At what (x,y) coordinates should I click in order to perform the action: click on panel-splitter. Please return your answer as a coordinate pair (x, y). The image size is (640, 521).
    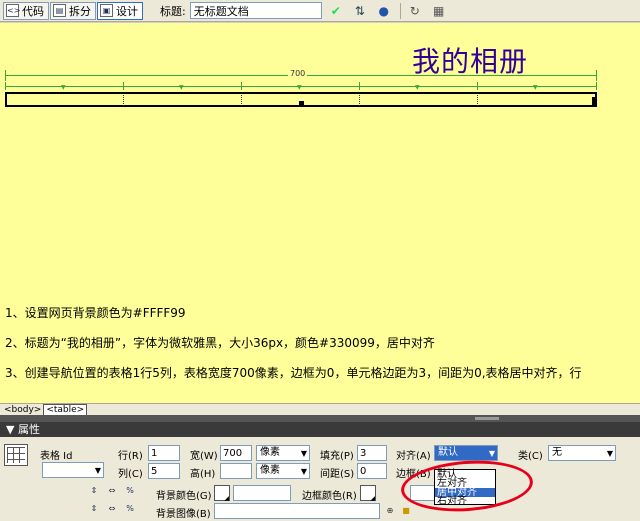
    Looking at the image, I should click on (320, 418).